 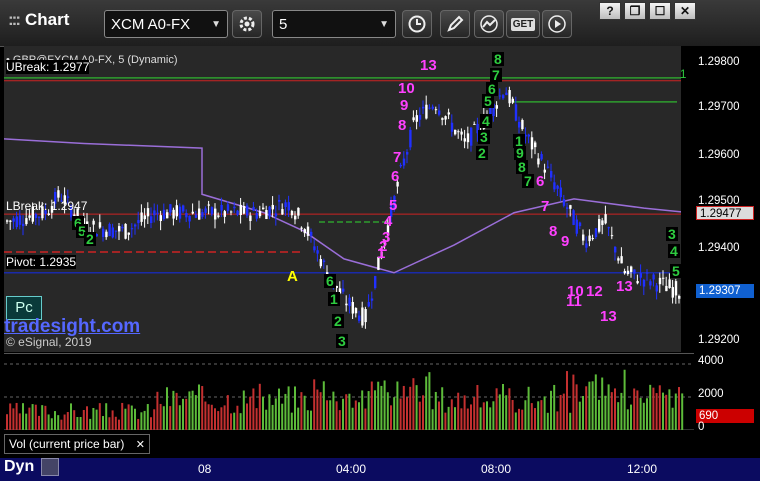 I want to click on lbreak-label: LBreak: 1.2947, so click(x=47, y=206).